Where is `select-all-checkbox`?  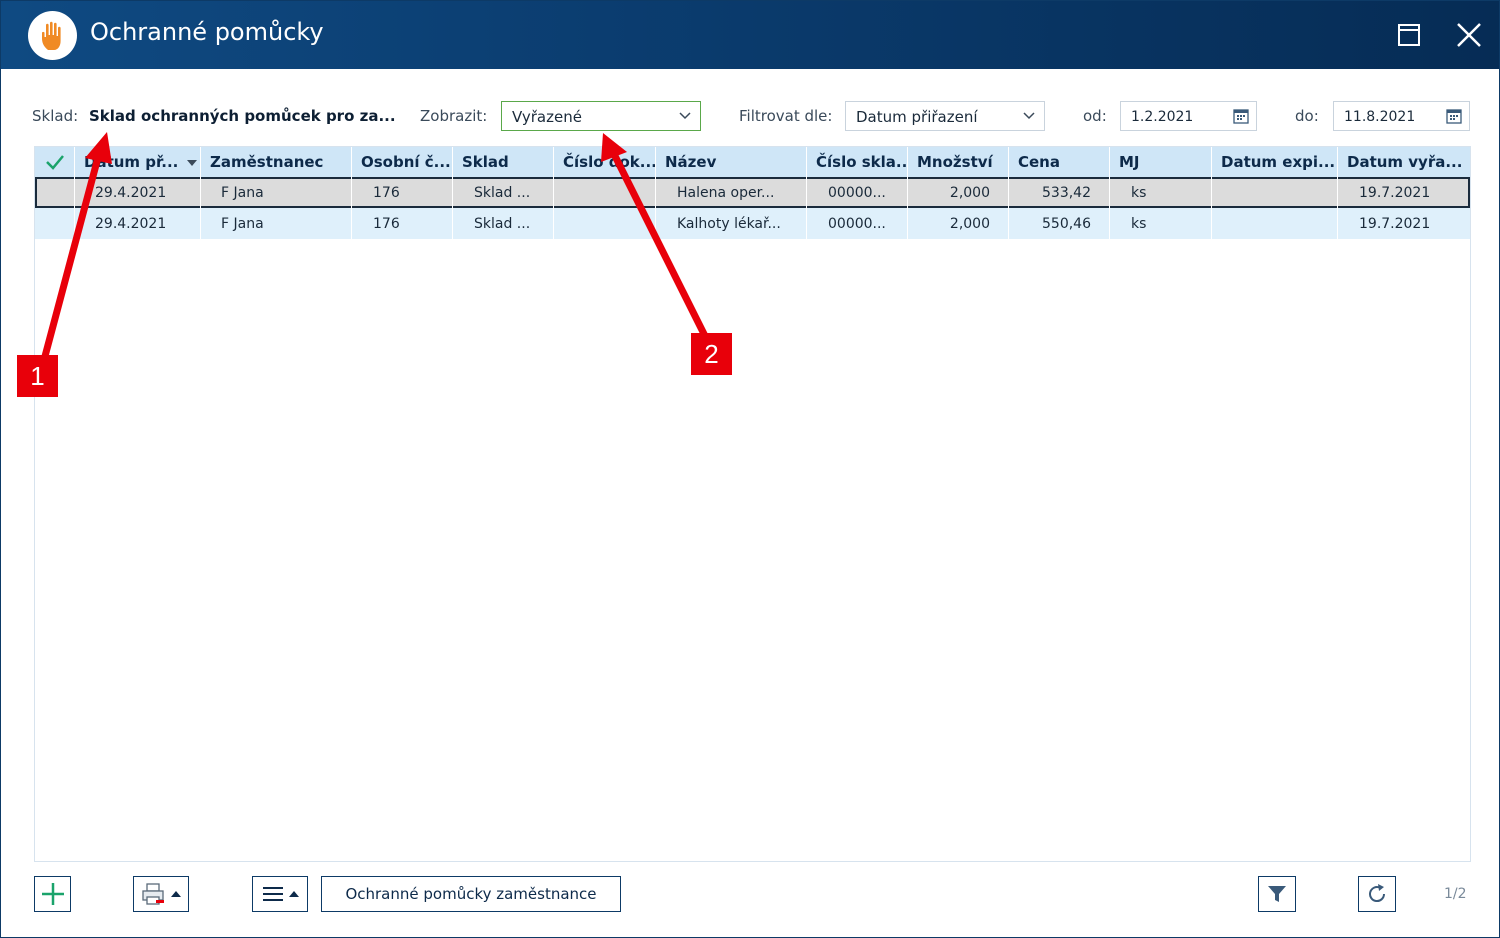
select-all-checkbox is located at coordinates (55, 162).